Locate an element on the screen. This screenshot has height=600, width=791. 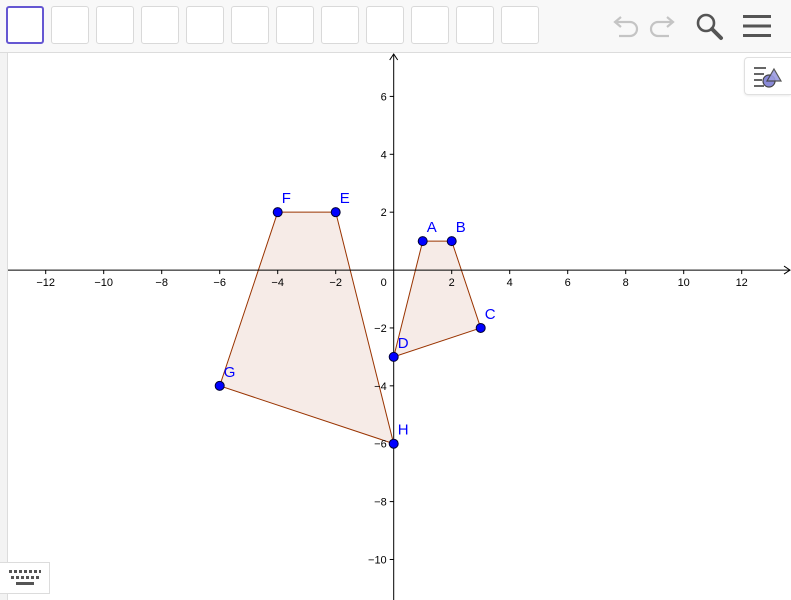
style-bar-icon is located at coordinates (768, 77).